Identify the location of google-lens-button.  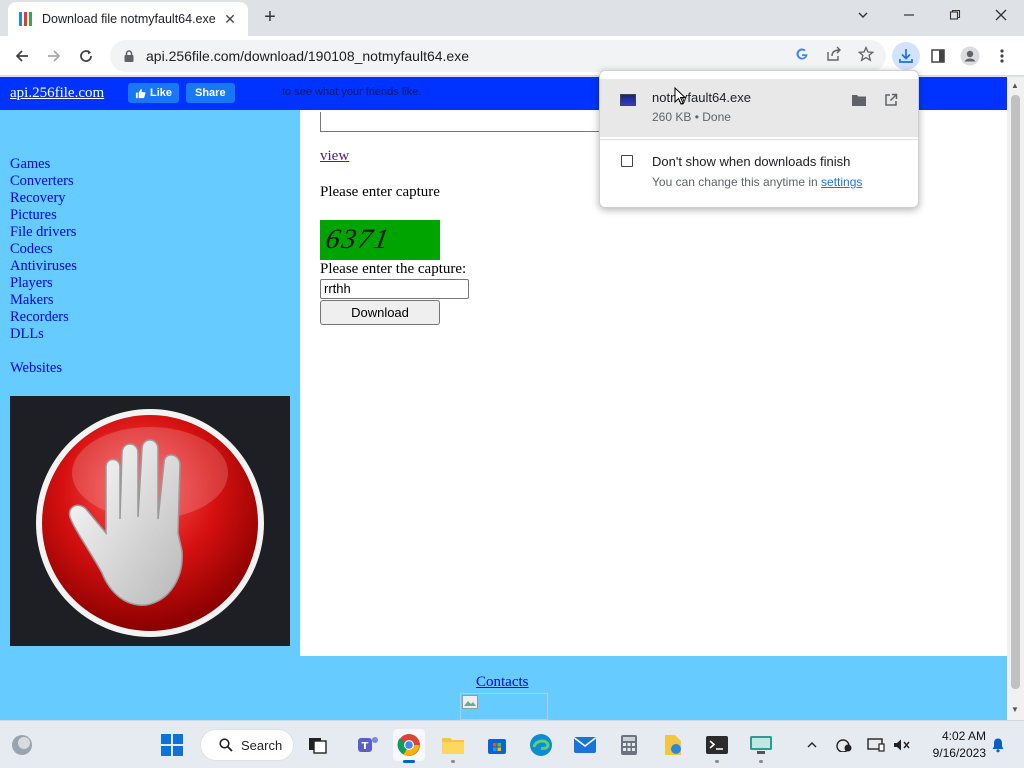
(802, 54).